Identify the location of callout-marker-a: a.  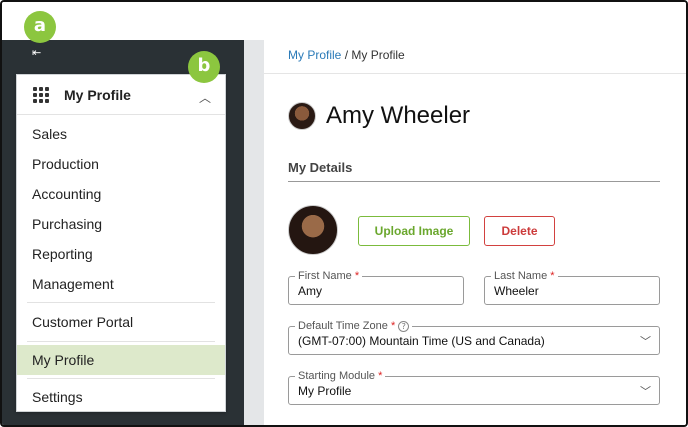
(40, 27).